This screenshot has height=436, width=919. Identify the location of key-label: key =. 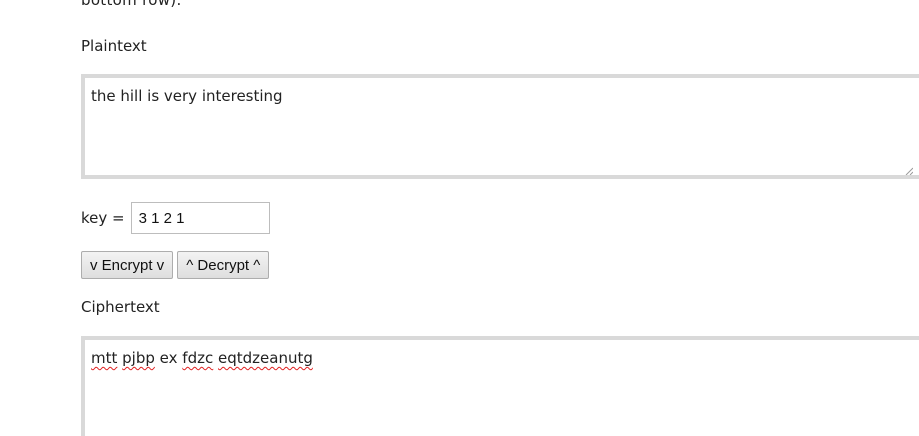
(103, 218).